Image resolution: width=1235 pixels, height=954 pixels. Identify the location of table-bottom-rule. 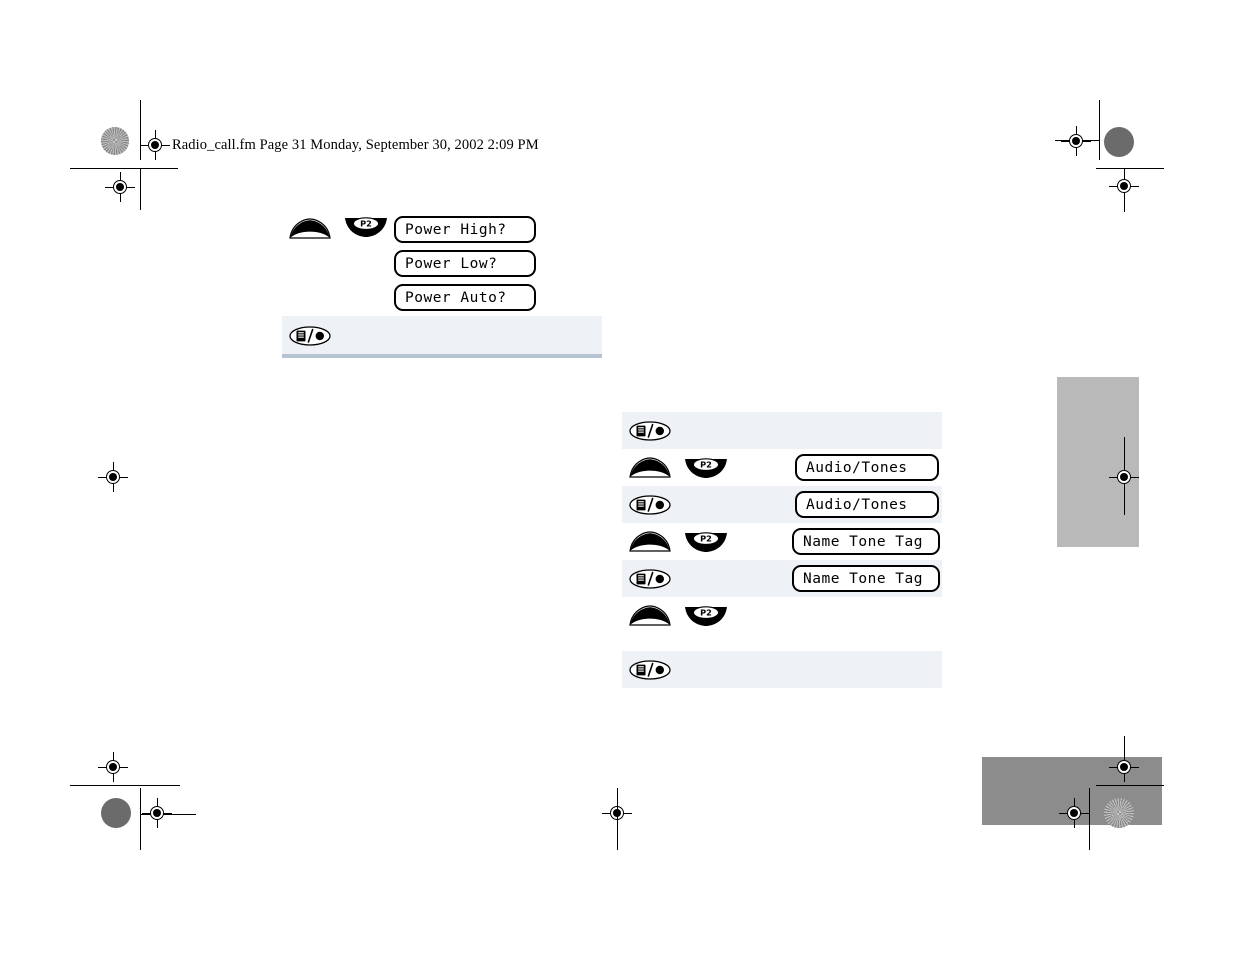
(442, 356).